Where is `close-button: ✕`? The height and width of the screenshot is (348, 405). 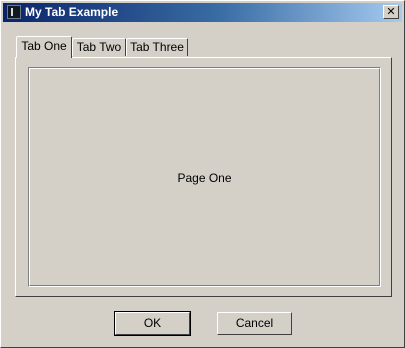 close-button: ✕ is located at coordinates (391, 12).